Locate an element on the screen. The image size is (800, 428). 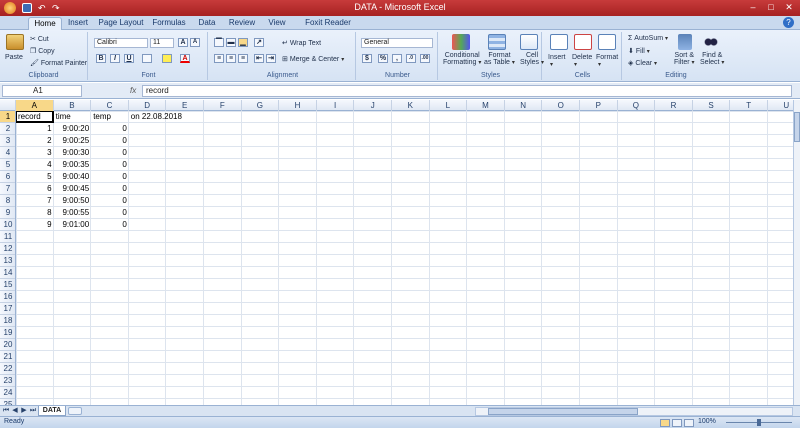
column-header-n: N is located at coordinates (524, 105).